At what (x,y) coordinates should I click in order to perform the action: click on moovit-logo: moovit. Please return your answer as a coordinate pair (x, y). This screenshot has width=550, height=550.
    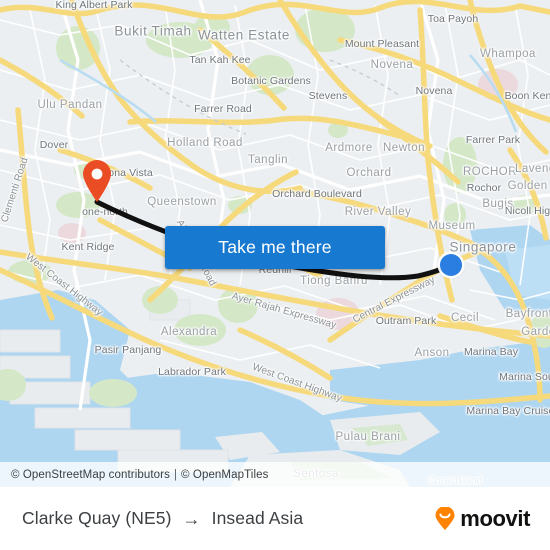
    Looking at the image, I should click on (481, 518).